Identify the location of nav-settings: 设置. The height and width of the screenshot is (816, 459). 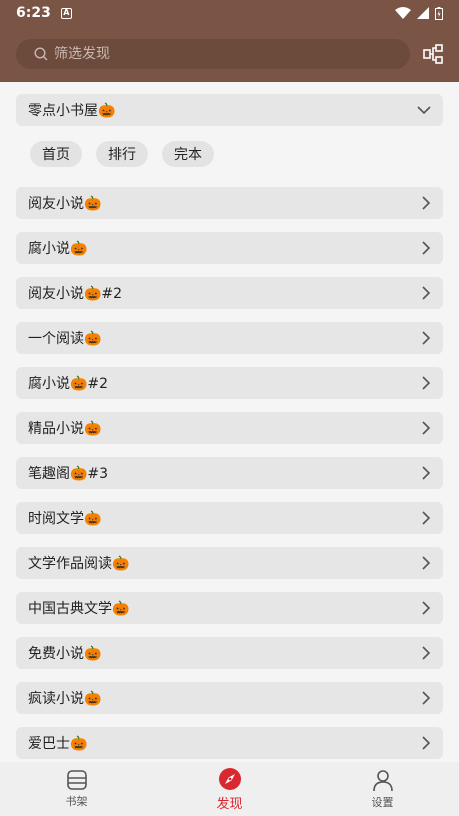
(382, 789).